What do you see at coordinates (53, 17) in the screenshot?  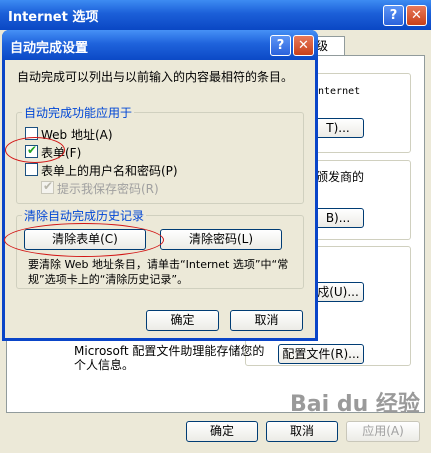 I see `internet-options-title: Internet 选项` at bounding box center [53, 17].